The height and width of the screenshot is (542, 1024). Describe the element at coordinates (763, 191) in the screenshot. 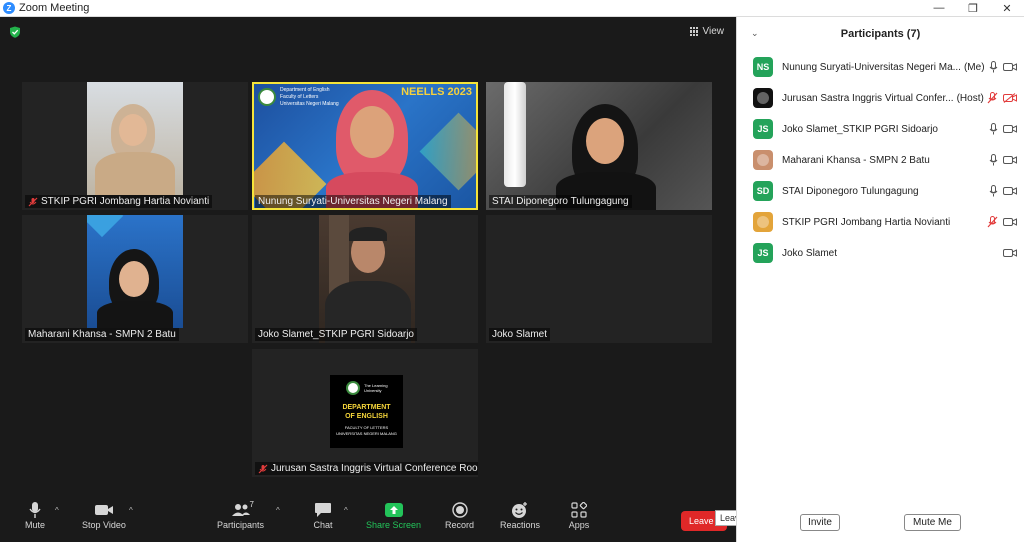

I see `avatar: SD` at that location.